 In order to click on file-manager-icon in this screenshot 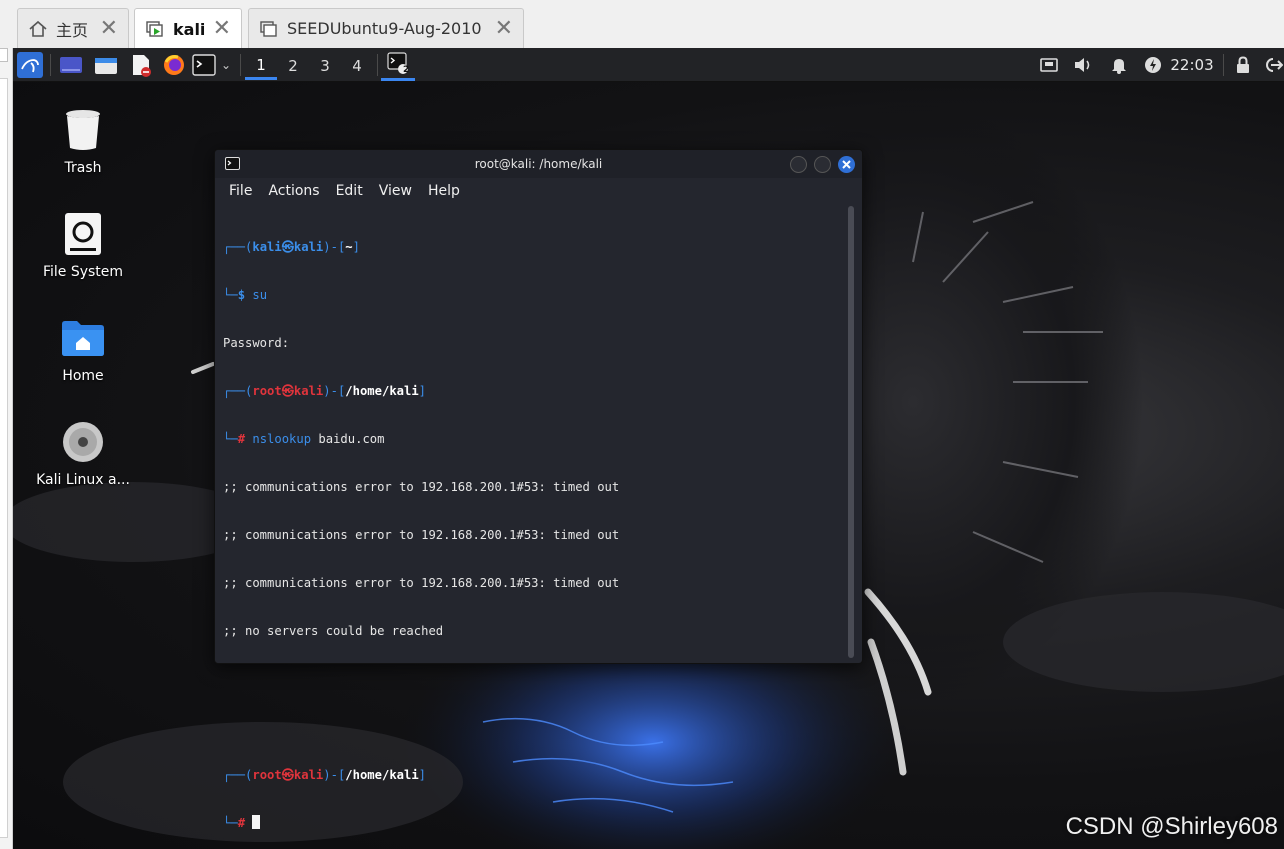, I will do `click(106, 65)`.